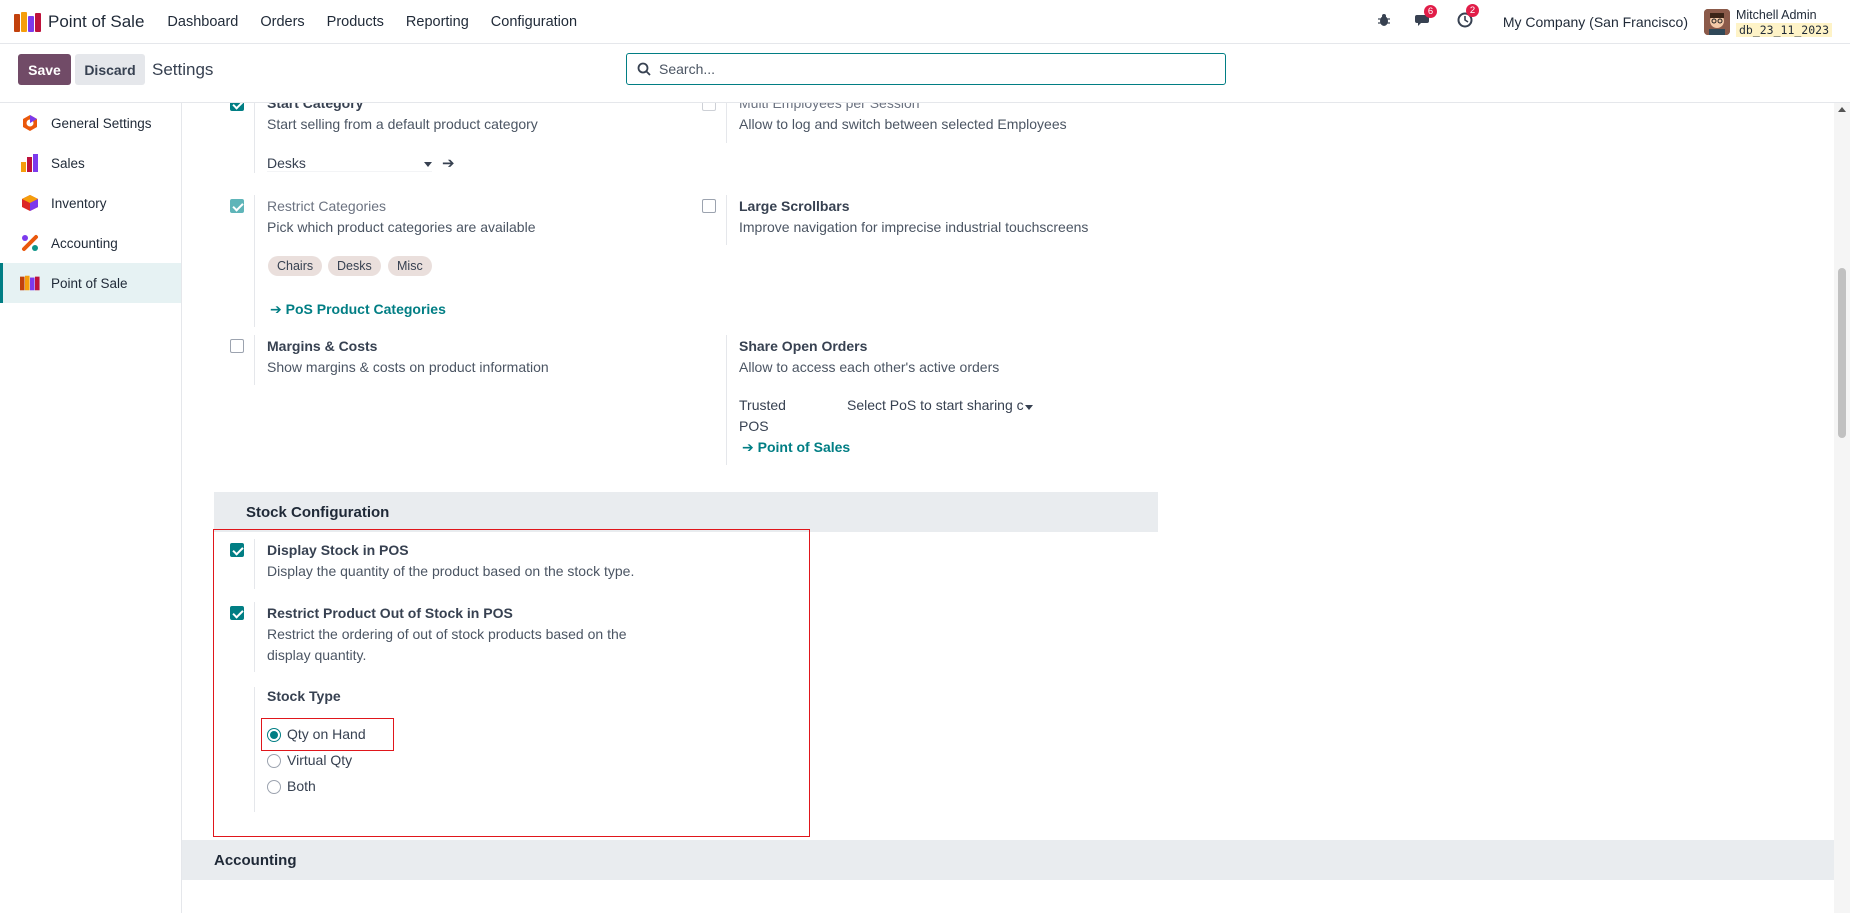 The width and height of the screenshot is (1850, 913). I want to click on search-icon, so click(644, 69).